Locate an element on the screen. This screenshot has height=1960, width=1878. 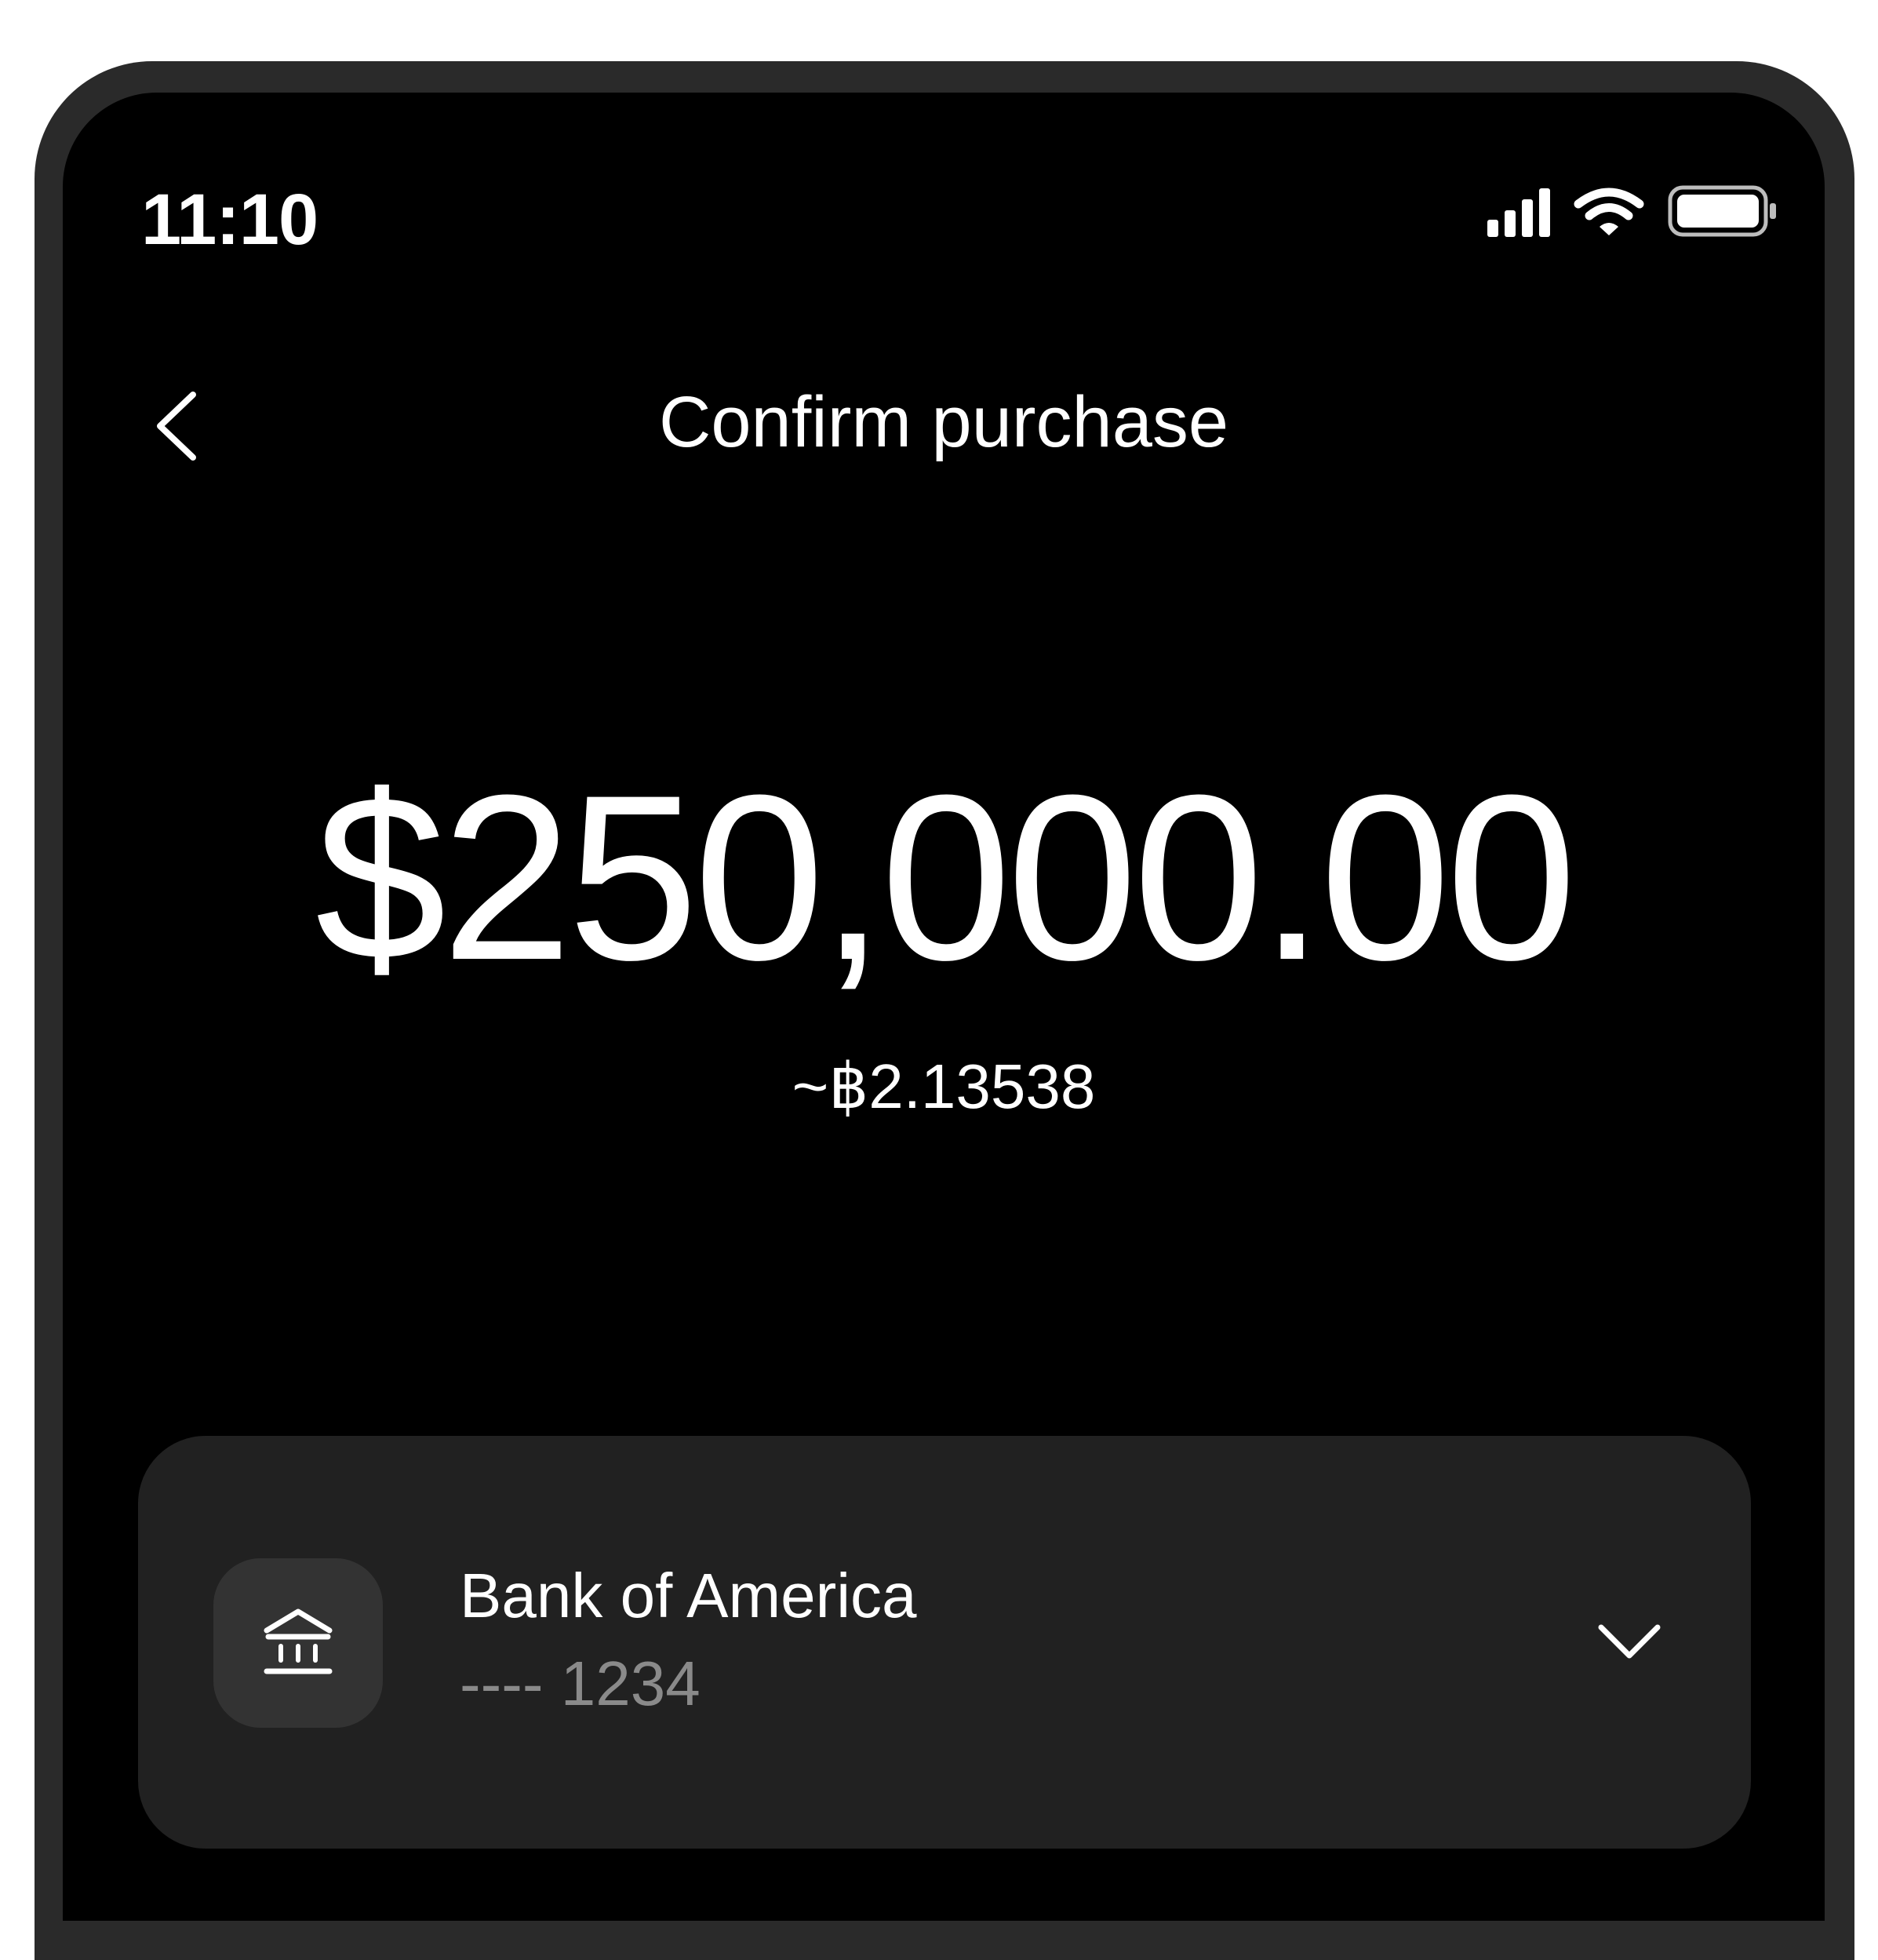
status-time: 11:10 is located at coordinates (229, 220).